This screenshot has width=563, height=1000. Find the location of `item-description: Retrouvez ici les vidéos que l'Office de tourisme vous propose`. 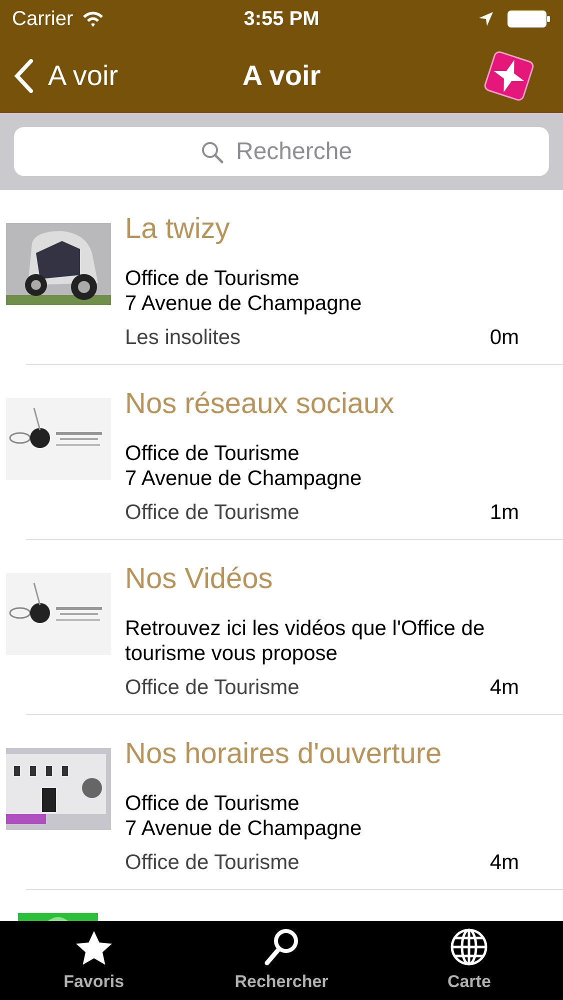

item-description: Retrouvez ici les vidéos que l'Office de tourisme vous propose is located at coordinates (305, 641).